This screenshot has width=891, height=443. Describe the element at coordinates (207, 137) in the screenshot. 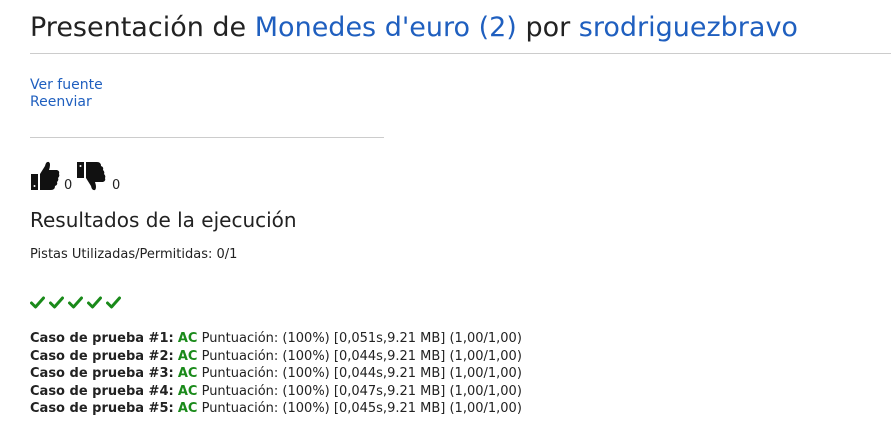

I see `section-divider` at that location.